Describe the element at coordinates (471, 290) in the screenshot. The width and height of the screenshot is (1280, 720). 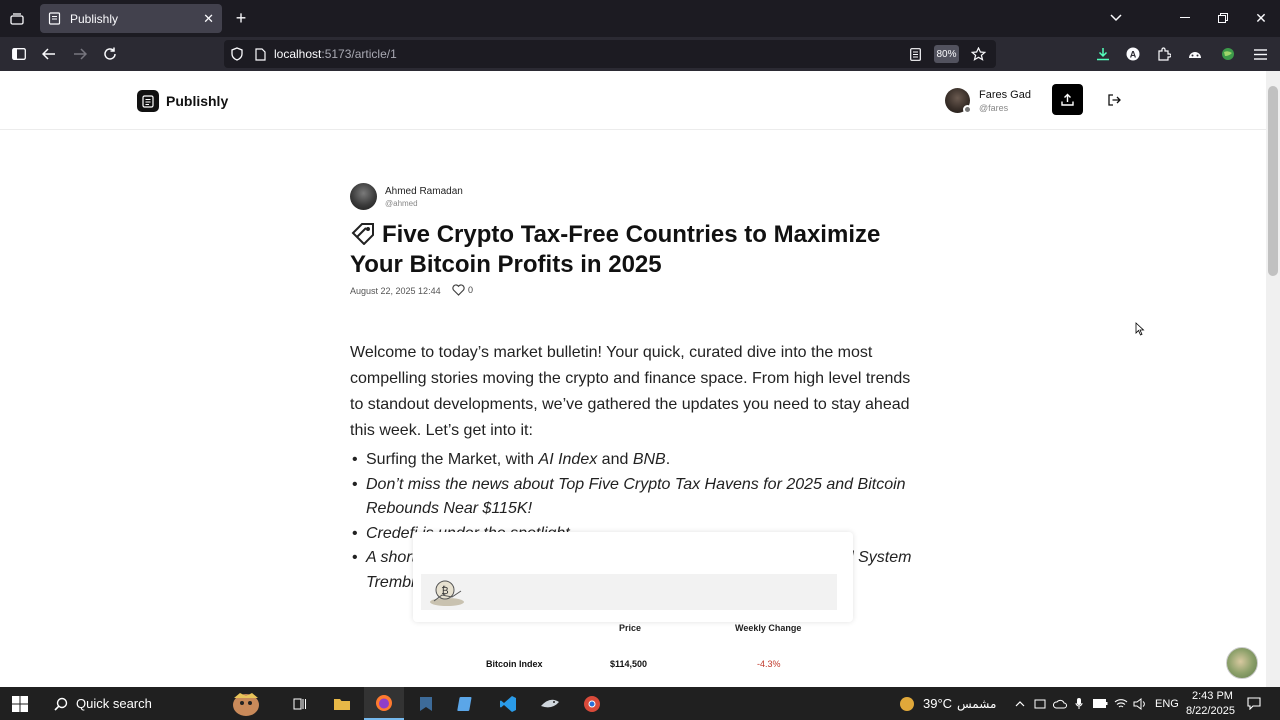
I see `like-count: 0` at that location.